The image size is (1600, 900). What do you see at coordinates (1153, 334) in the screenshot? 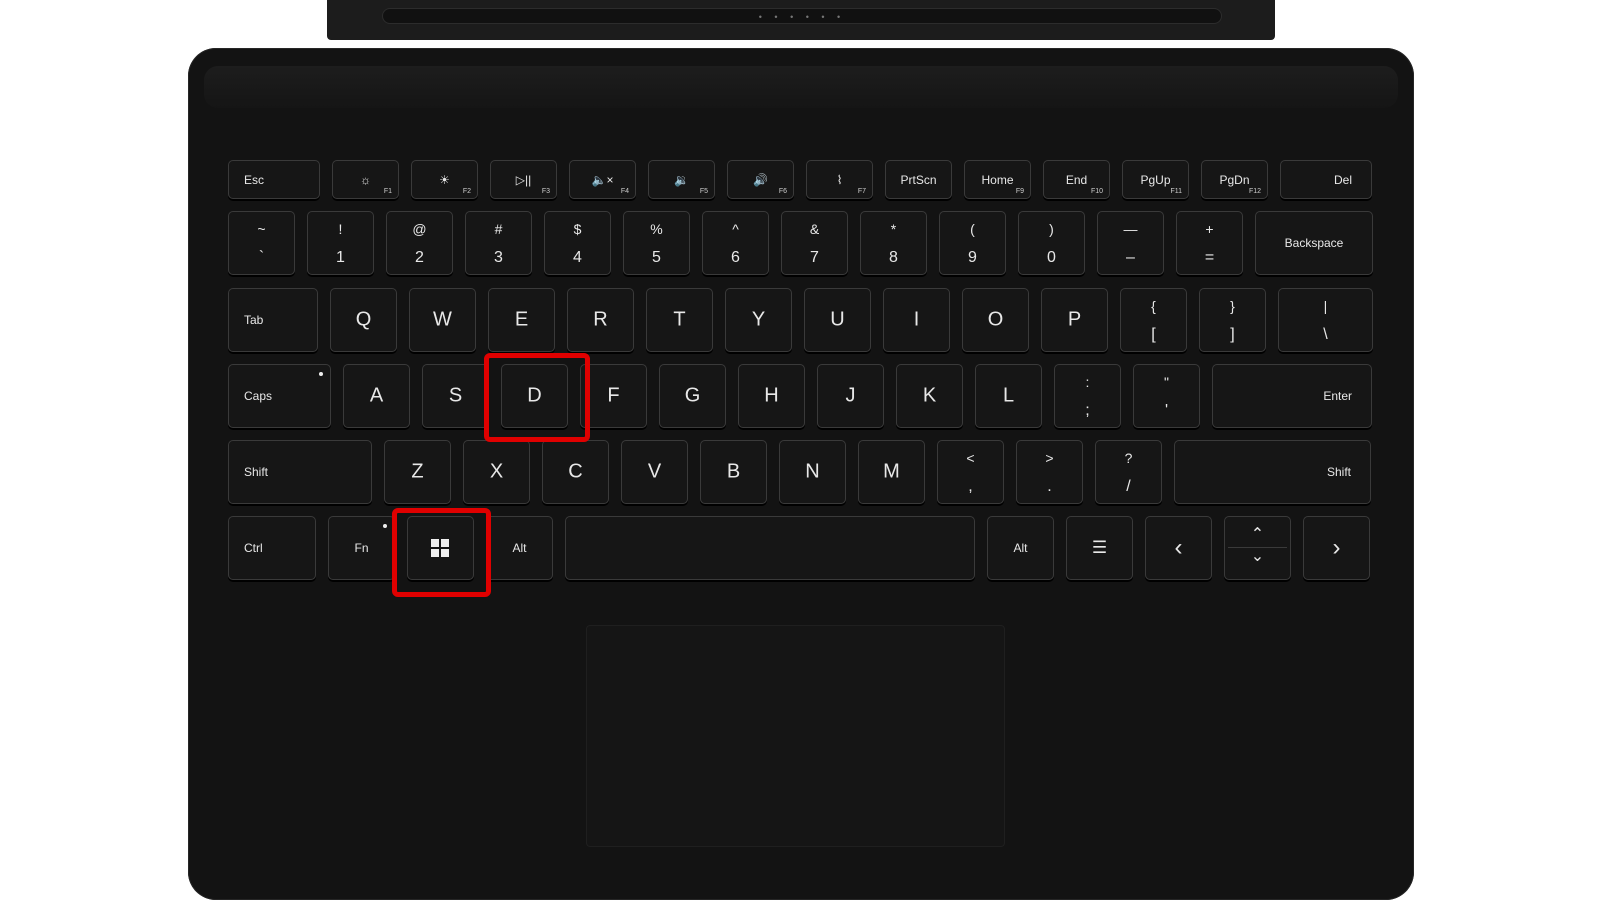
I see `key-sym-q-0-base: [` at bounding box center [1153, 334].